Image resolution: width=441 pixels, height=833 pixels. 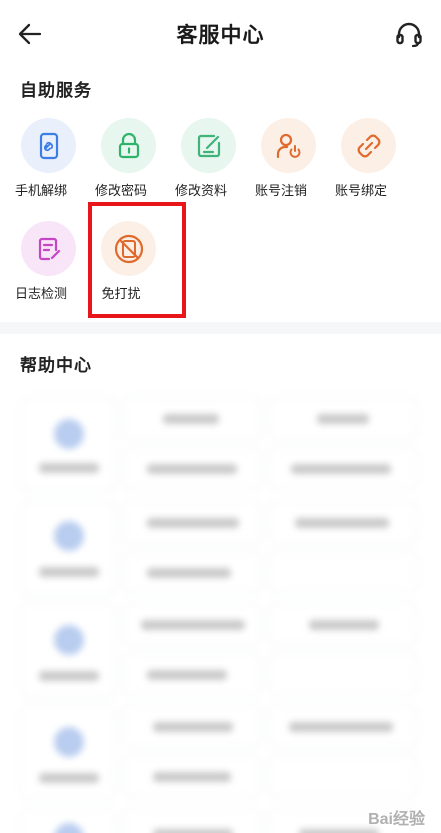 What do you see at coordinates (128, 145) in the screenshot?
I see `lock-icon` at bounding box center [128, 145].